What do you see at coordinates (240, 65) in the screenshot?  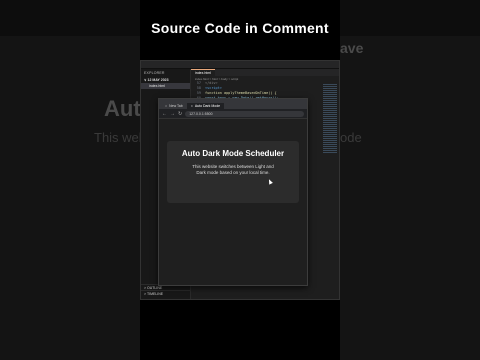 I see `title-bar` at bounding box center [240, 65].